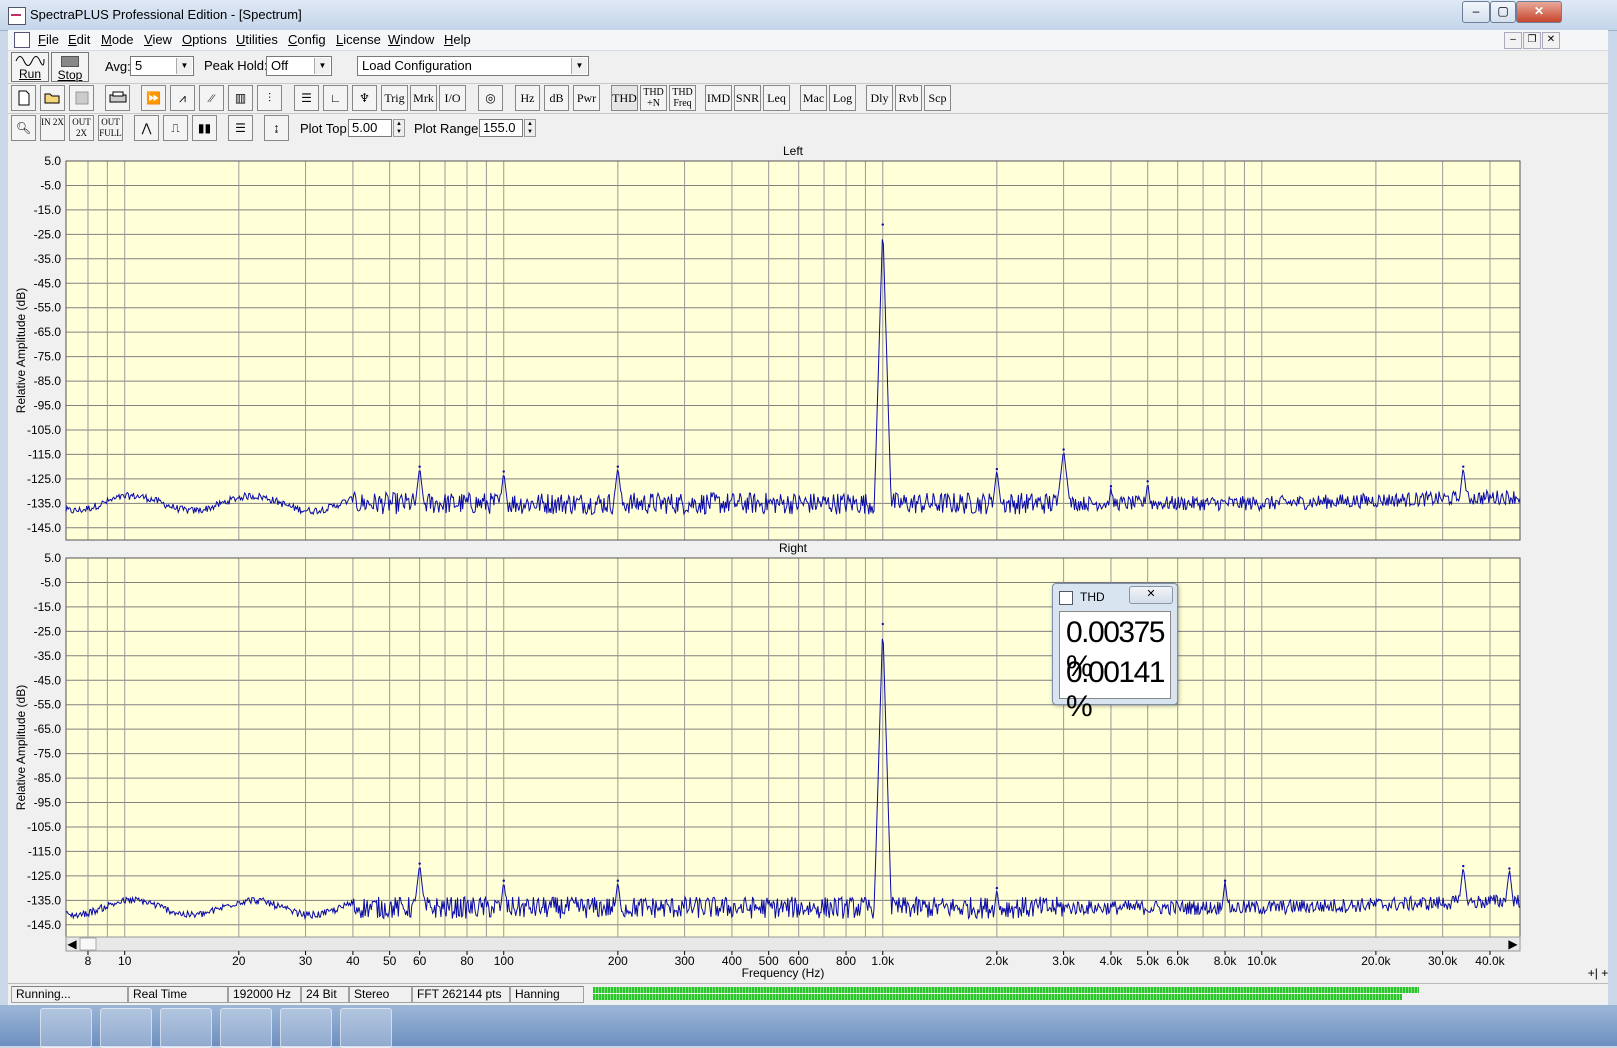 The height and width of the screenshot is (1048, 1617). Describe the element at coordinates (146, 128) in the screenshot. I see `line-plot-button: ⋀` at that location.